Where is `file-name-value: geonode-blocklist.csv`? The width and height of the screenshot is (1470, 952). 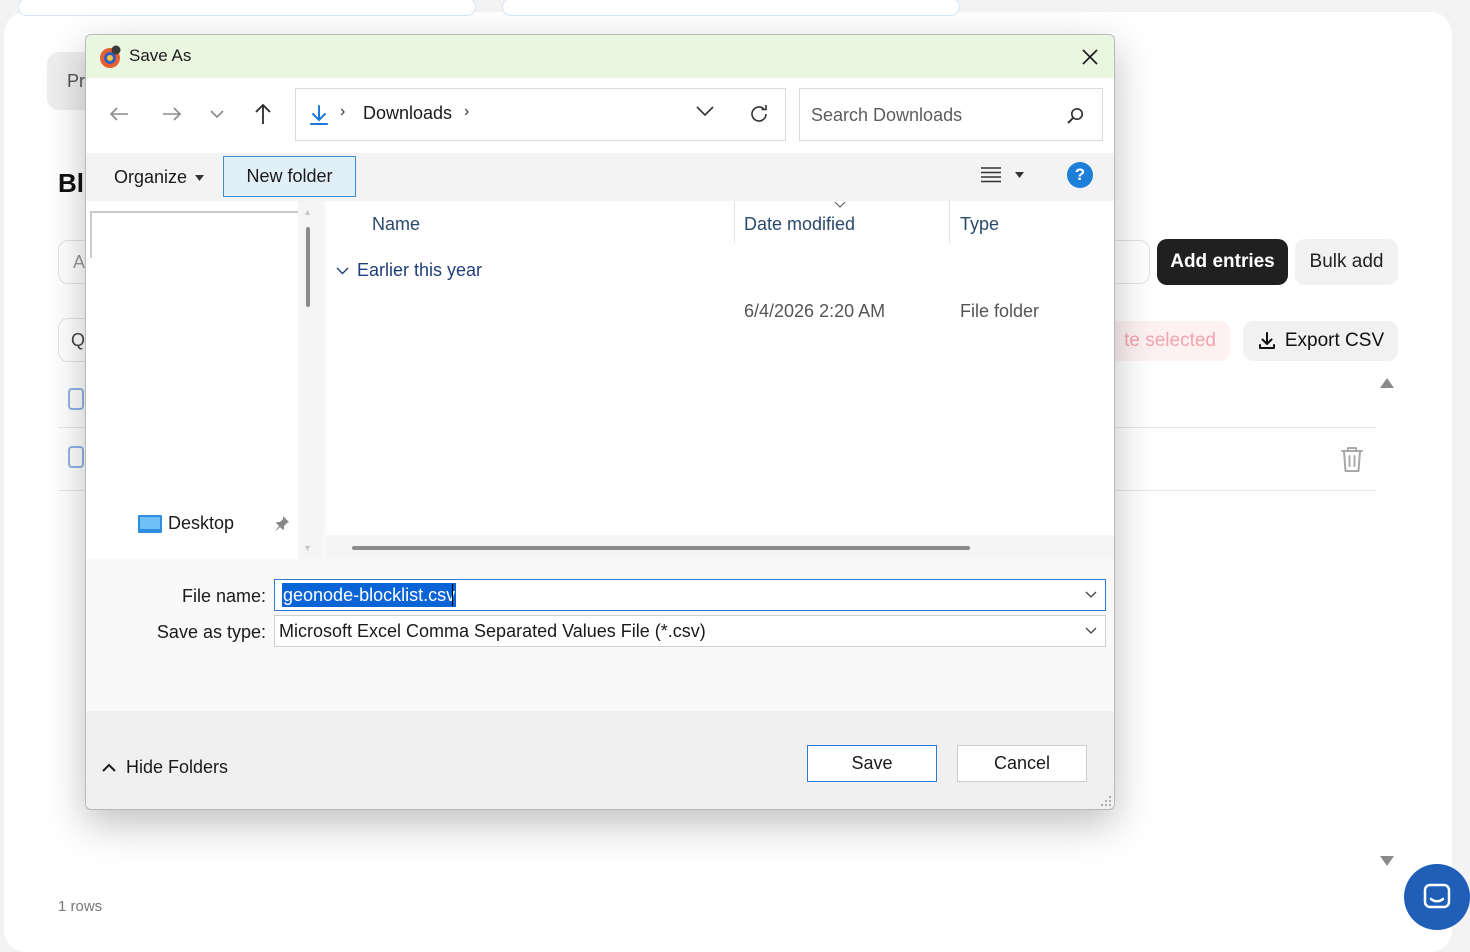 file-name-value: geonode-blocklist.csv is located at coordinates (369, 595).